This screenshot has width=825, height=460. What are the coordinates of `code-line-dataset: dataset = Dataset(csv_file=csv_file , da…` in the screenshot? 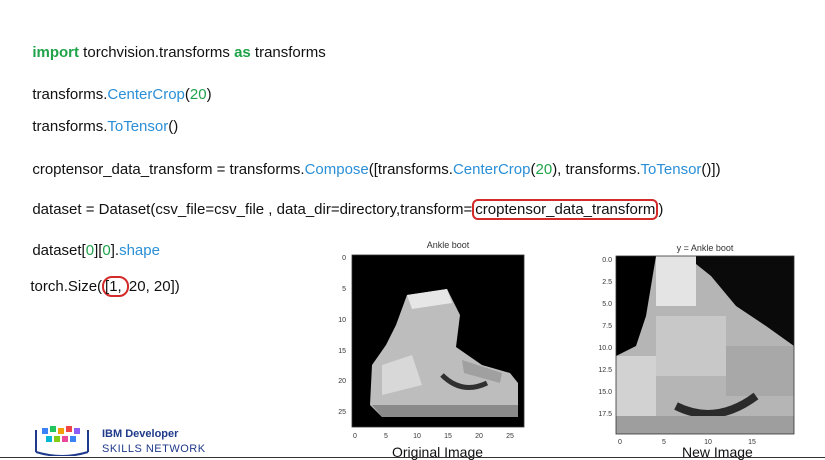 It's located at (344, 202).